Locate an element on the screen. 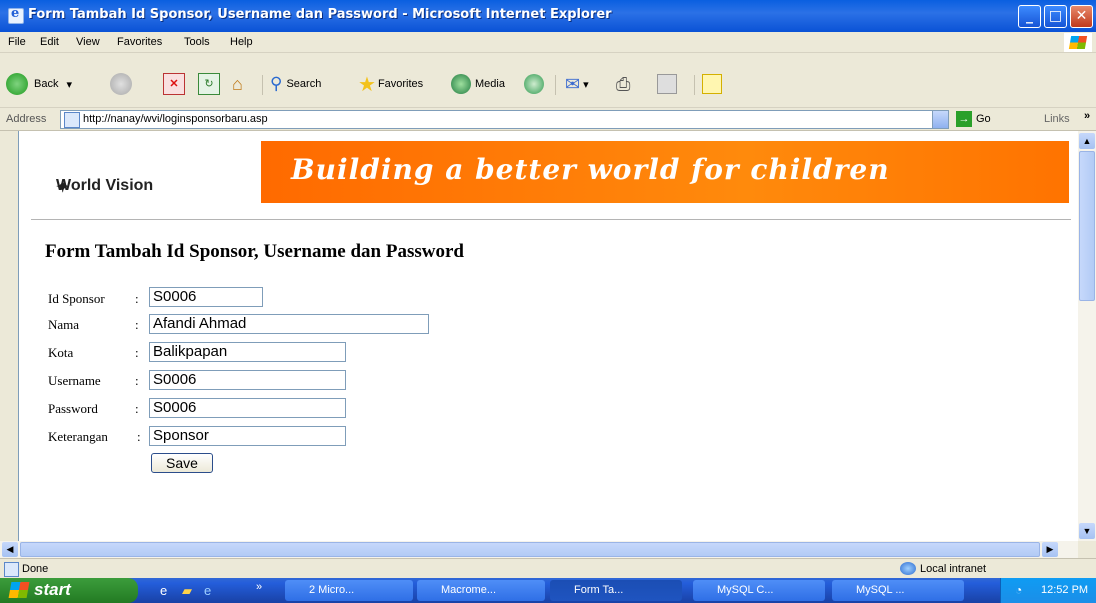 The width and height of the screenshot is (1096, 603). stop-icon: ✕ is located at coordinates (174, 84).